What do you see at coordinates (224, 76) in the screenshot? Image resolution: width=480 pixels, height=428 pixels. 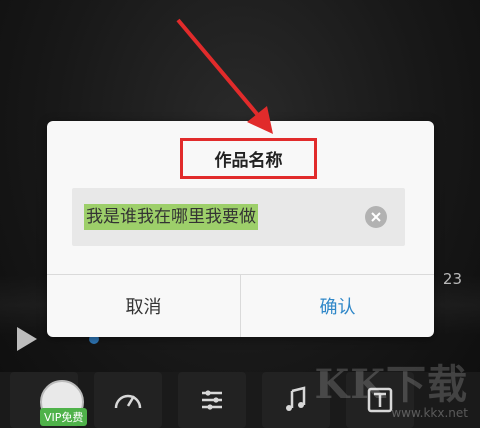 I see `annotation-arrow` at bounding box center [224, 76].